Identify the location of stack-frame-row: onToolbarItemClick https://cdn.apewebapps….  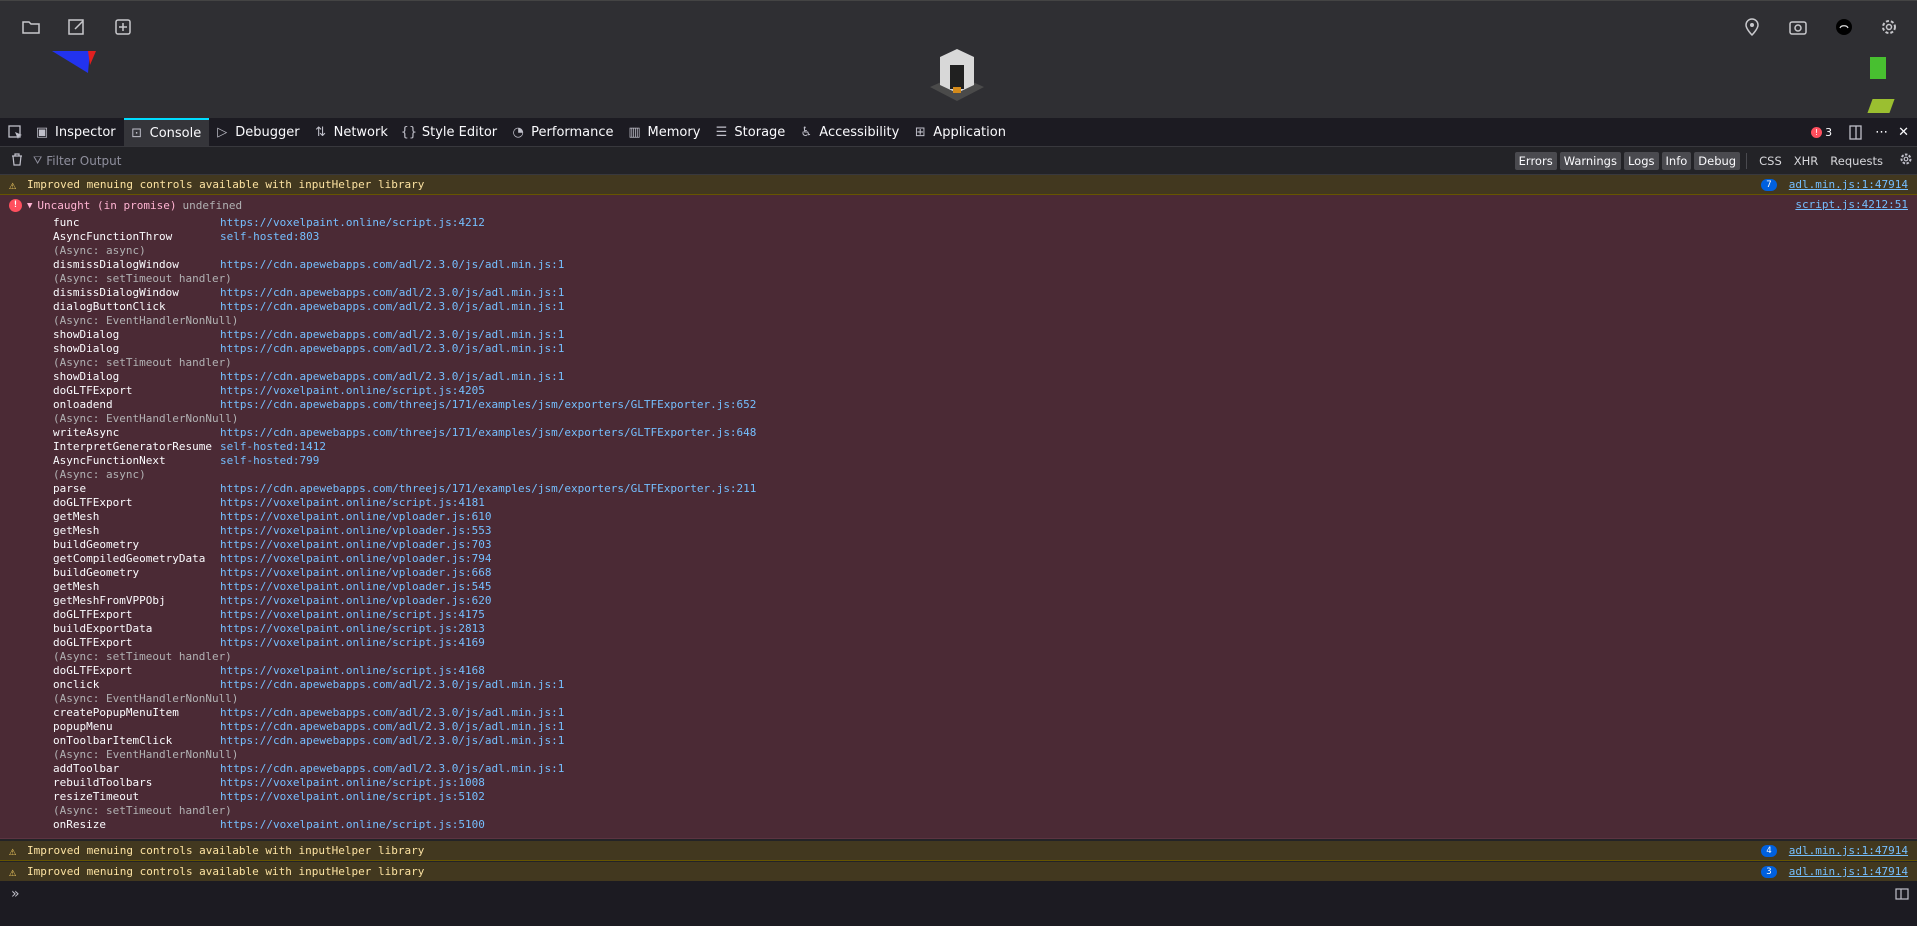
(958, 741).